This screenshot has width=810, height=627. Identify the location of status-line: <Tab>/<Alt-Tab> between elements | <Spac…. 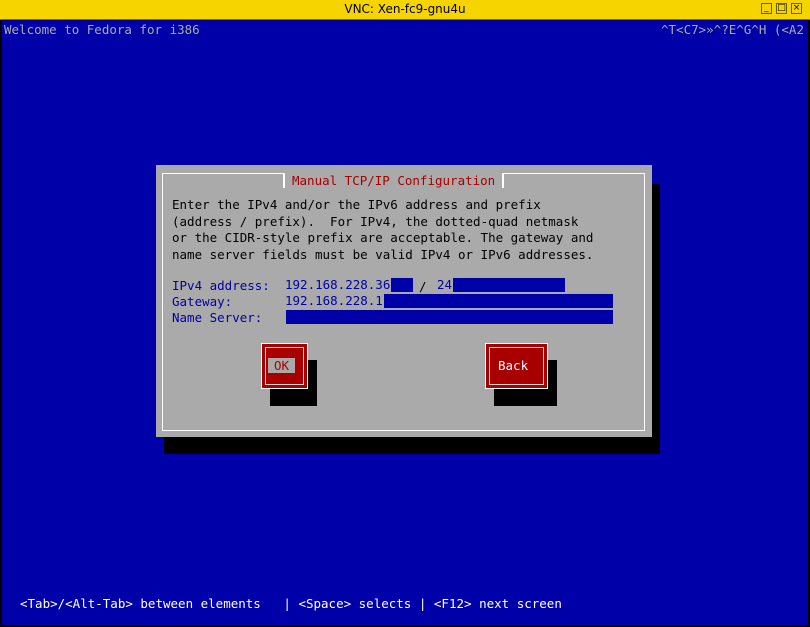
(291, 603).